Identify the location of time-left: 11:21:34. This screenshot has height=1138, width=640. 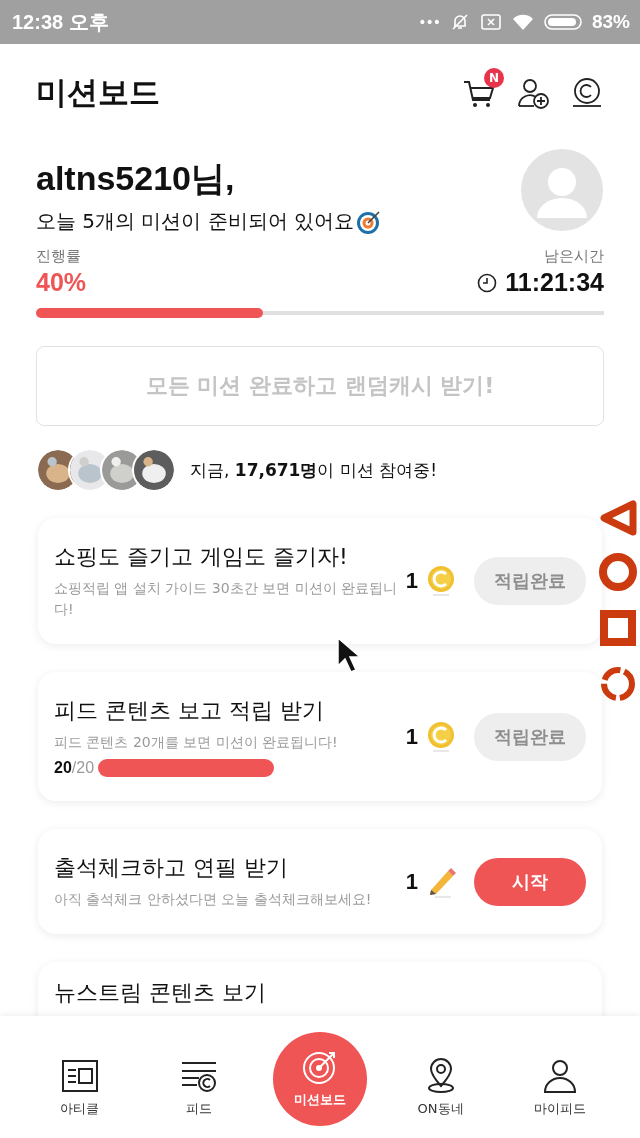
(554, 282).